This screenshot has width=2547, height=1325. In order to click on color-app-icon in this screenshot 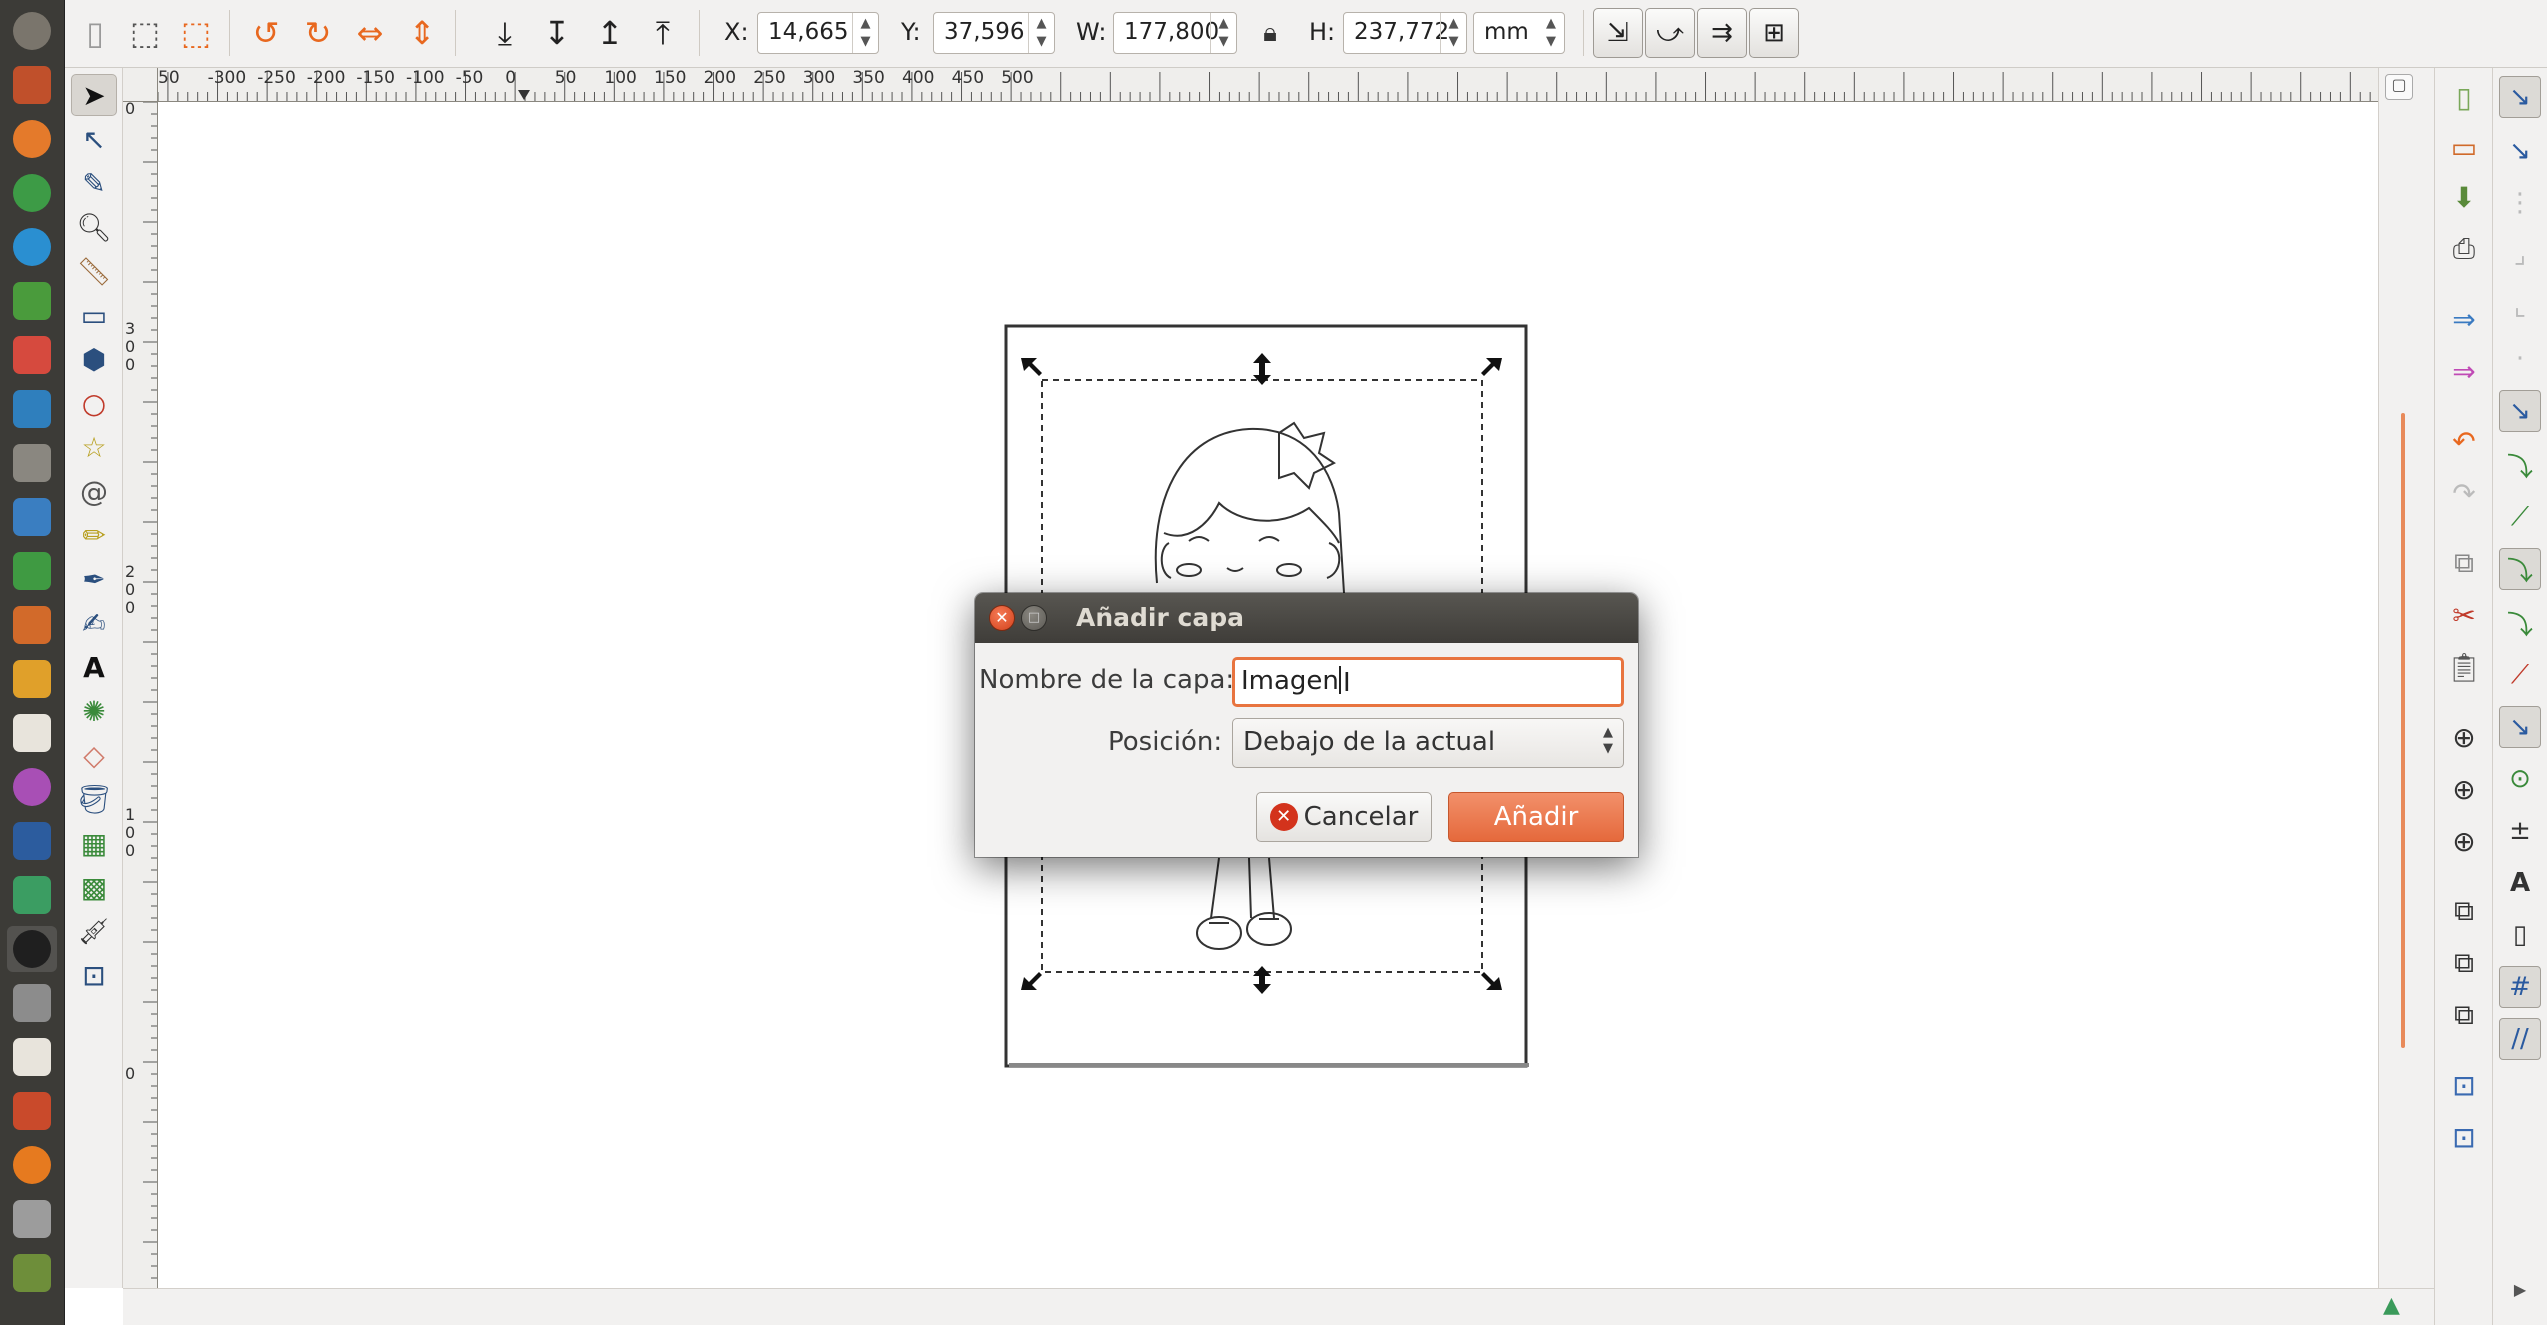, I will do `click(32, 787)`.